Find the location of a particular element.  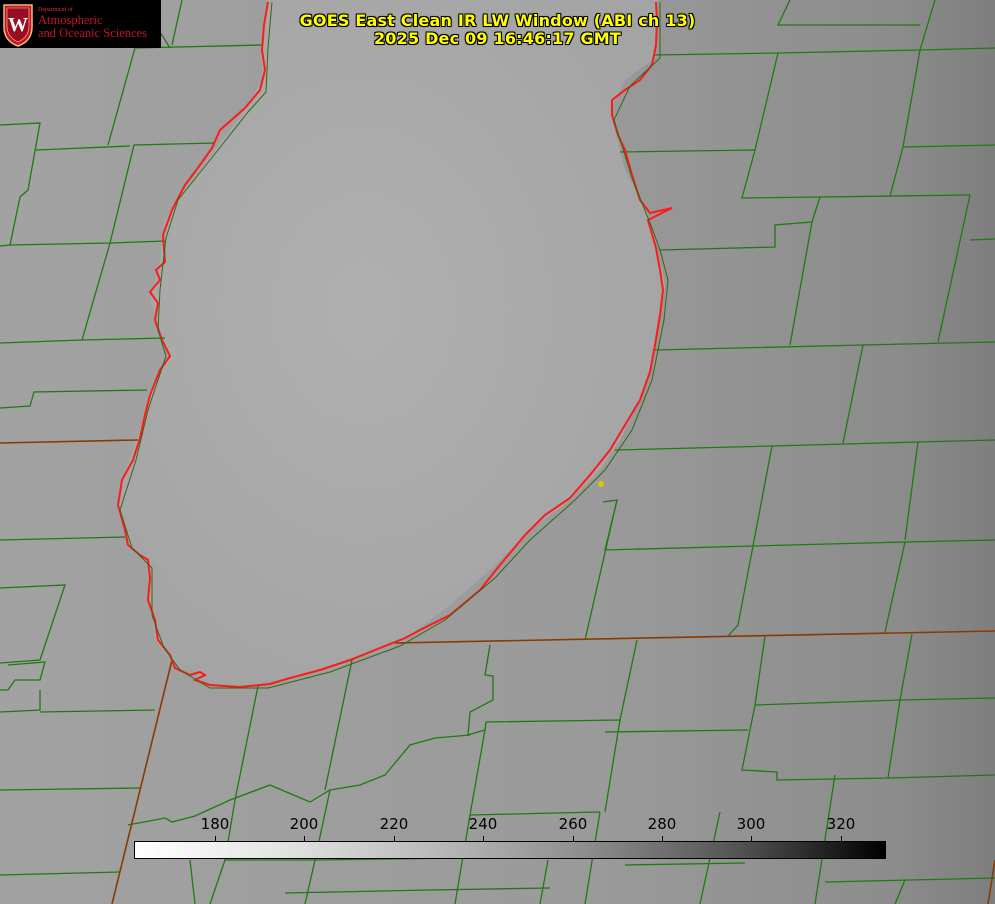

colorbar-tick-label: 240 is located at coordinates (483, 824).